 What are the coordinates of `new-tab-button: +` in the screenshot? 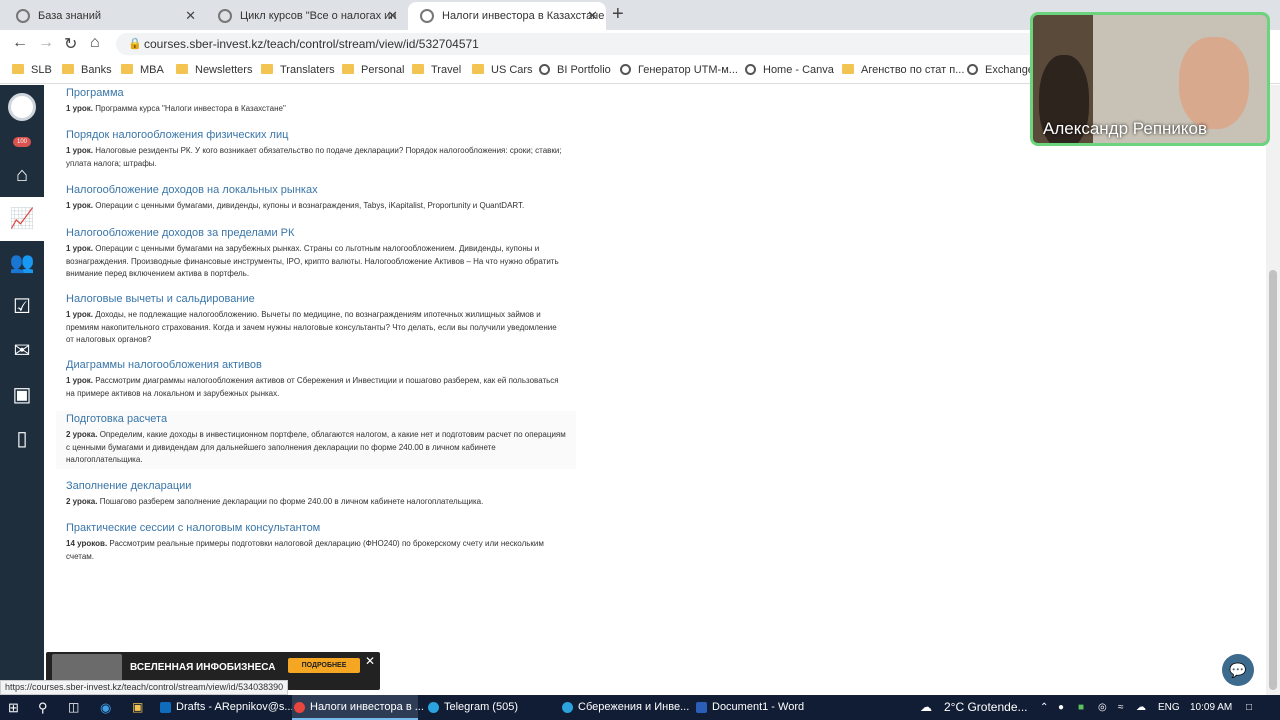 It's located at (618, 14).